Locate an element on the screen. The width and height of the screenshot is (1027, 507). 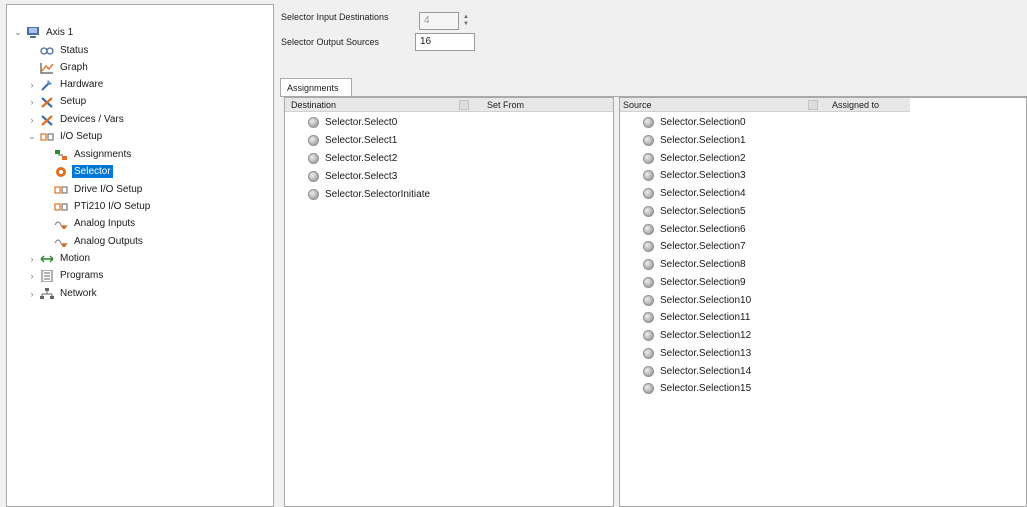
tree-item-i-o-setup: ⌄ I/O Setup is located at coordinates (65, 136).